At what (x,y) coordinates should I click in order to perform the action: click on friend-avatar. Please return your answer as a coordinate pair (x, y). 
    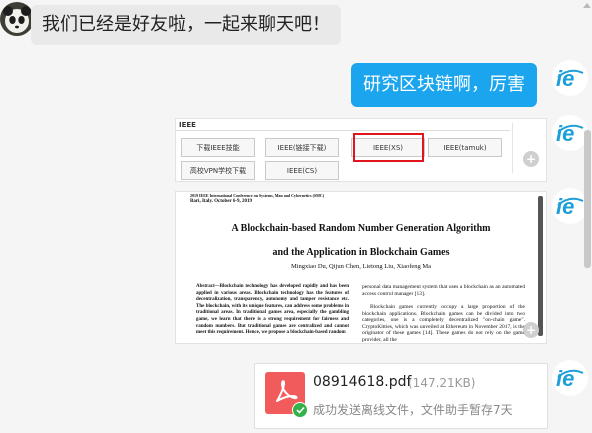
    Looking at the image, I should click on (17, 19).